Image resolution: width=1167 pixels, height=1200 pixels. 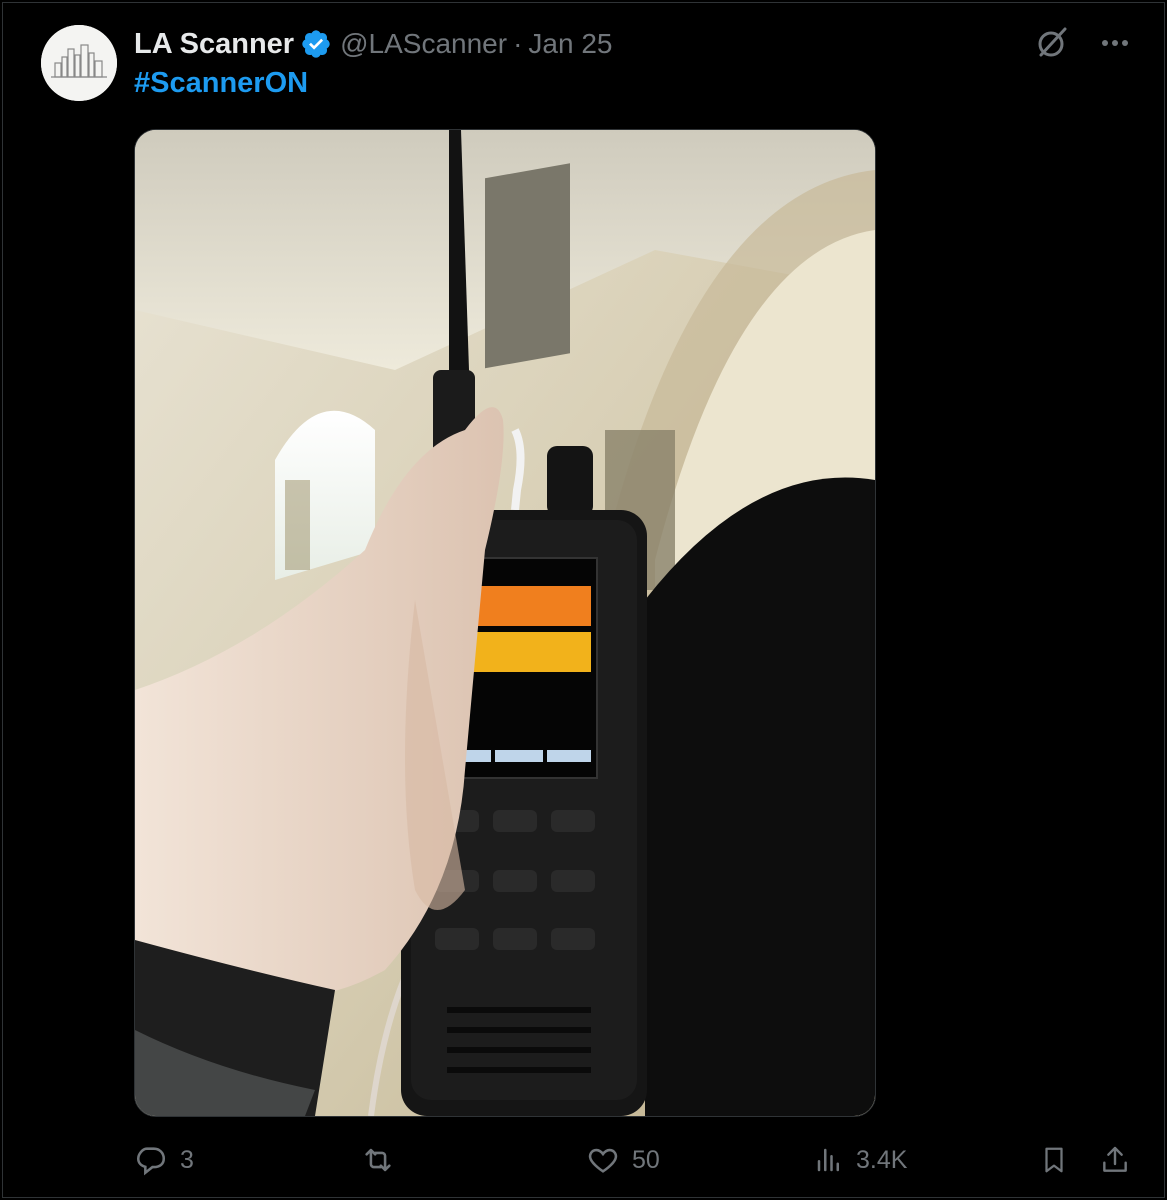 I want to click on bookmark-button, so click(x=1054, y=1160).